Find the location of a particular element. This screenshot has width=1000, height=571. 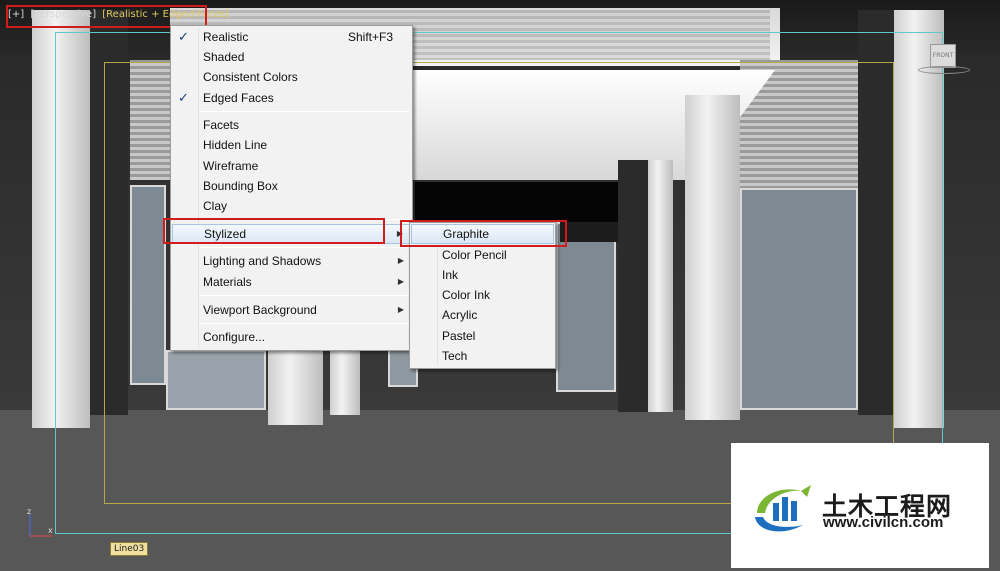

menu-item-viewport-background: Viewport Background ▶ is located at coordinates (291, 310).